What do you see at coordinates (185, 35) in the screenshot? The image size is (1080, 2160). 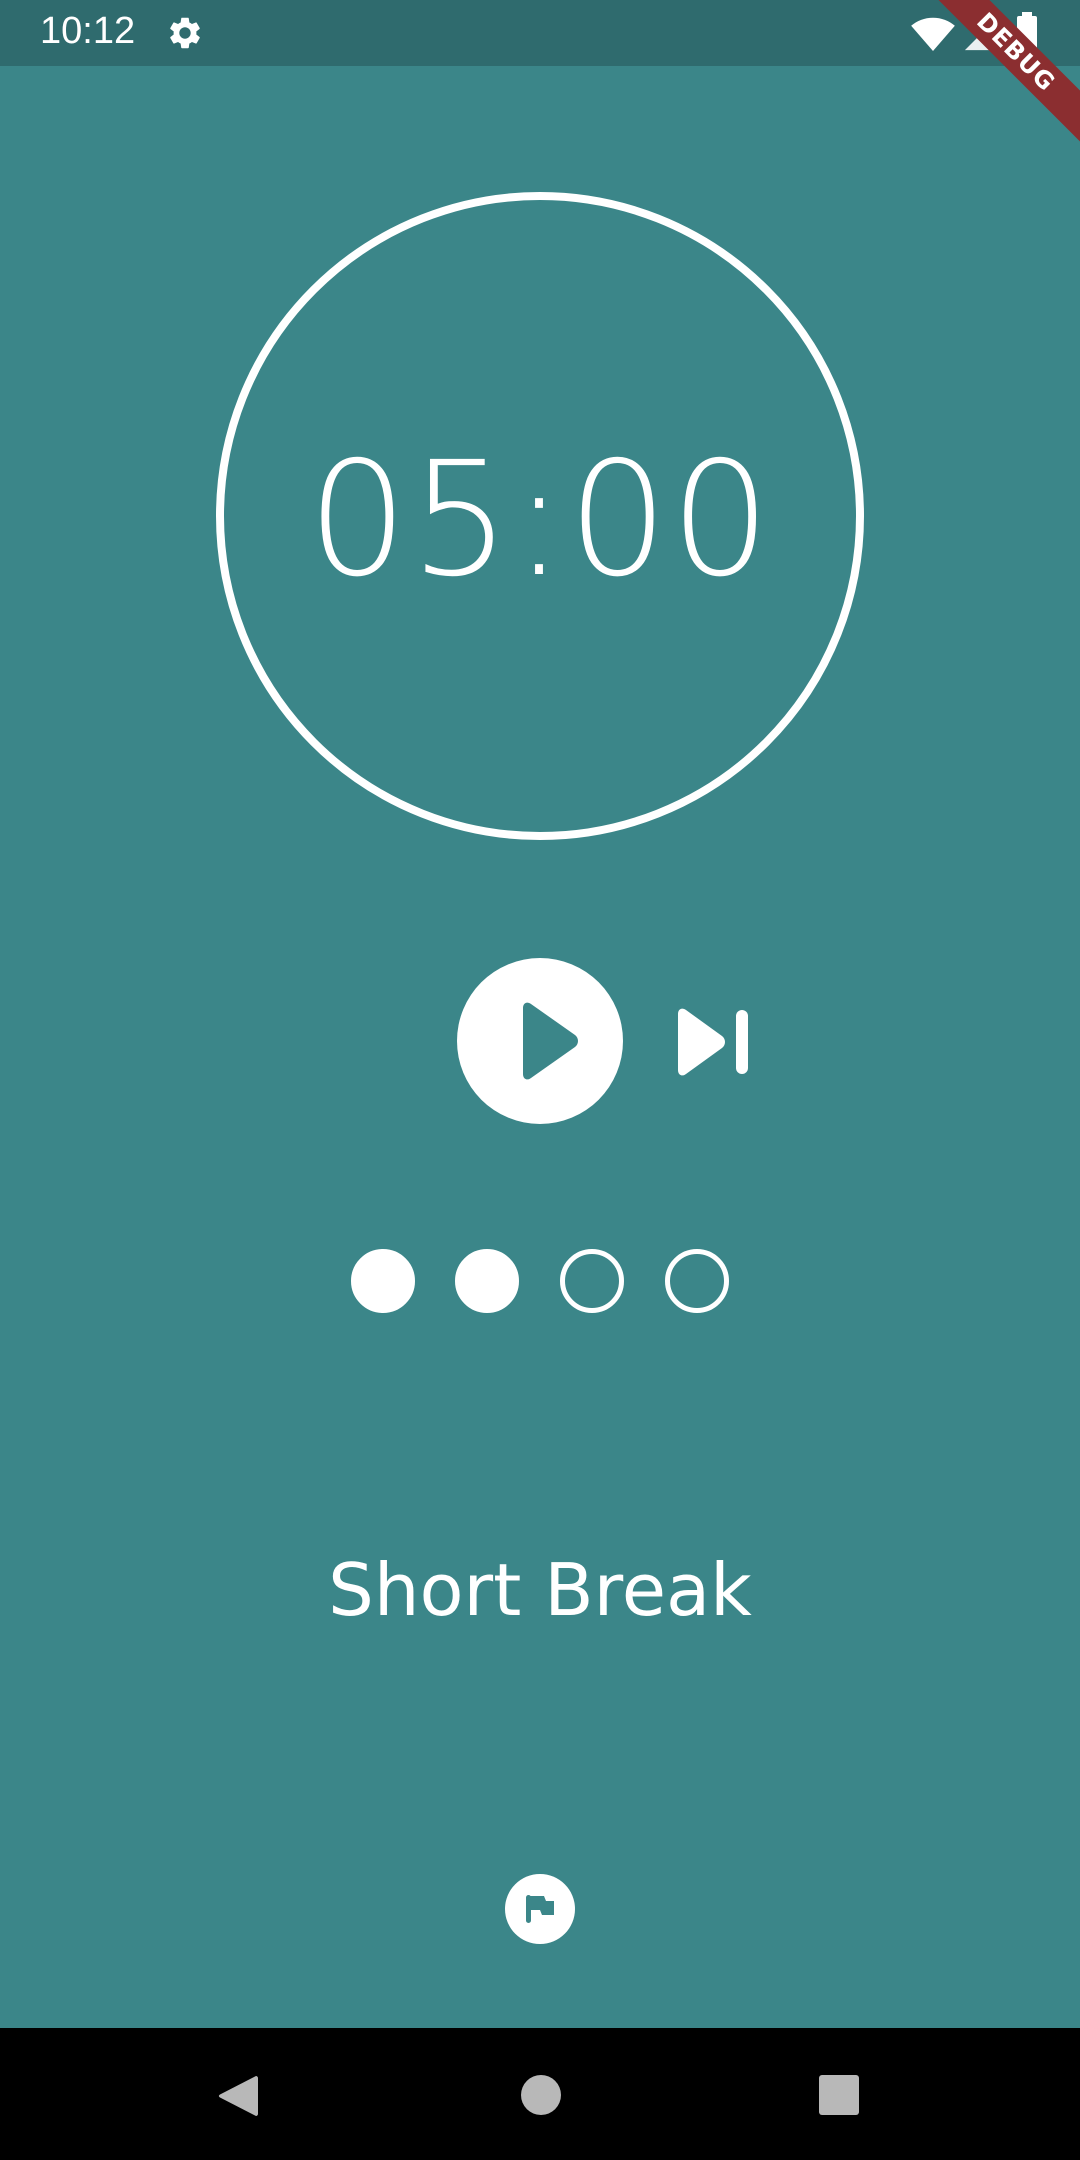 I see `gear-icon` at bounding box center [185, 35].